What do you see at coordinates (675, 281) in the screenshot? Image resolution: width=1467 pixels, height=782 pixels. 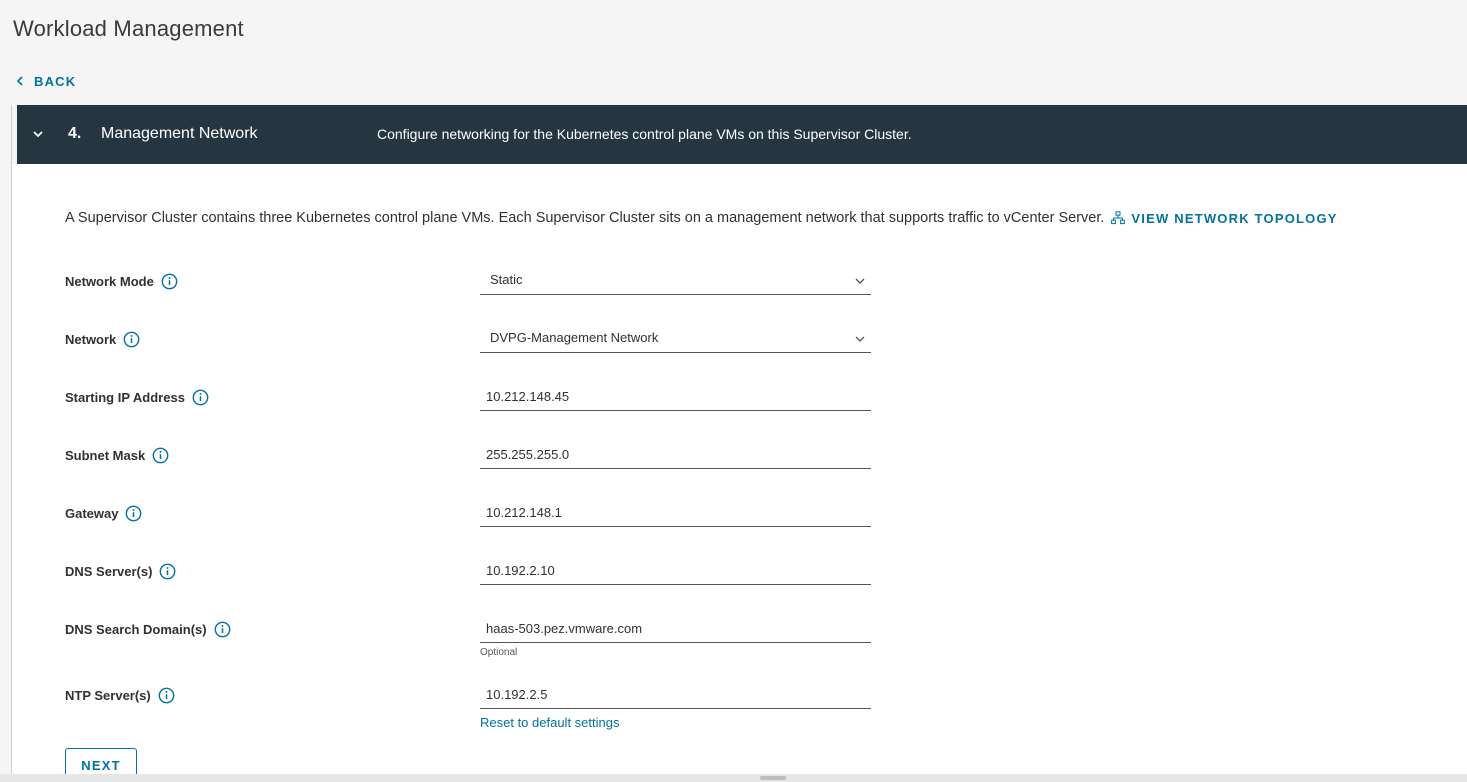 I see `network-mode-select: Static` at bounding box center [675, 281].